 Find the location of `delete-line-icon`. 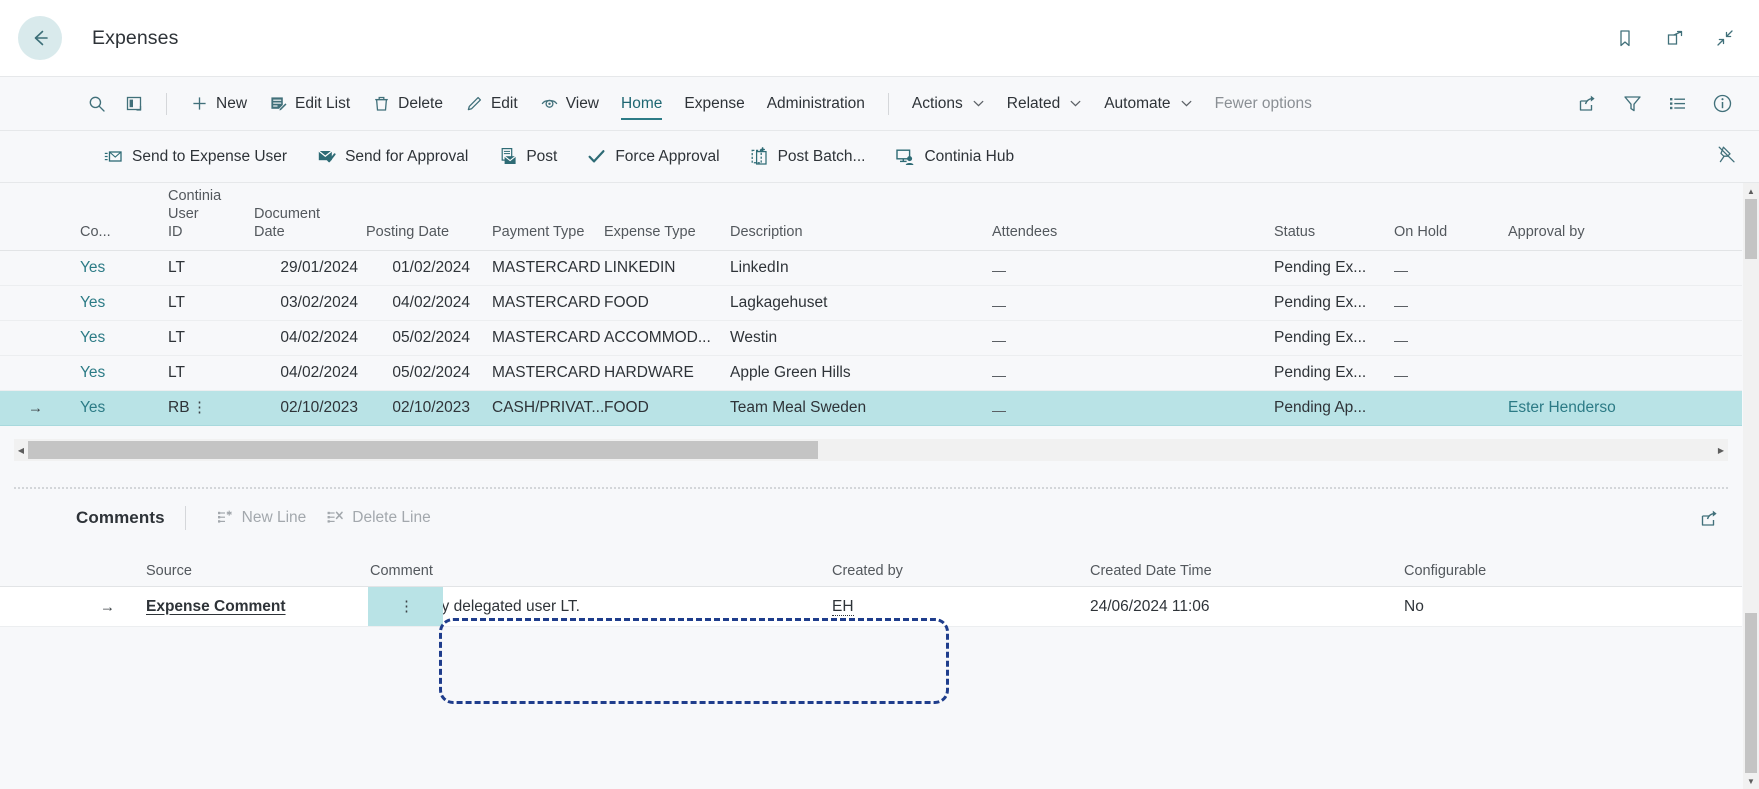

delete-line-icon is located at coordinates (335, 517).